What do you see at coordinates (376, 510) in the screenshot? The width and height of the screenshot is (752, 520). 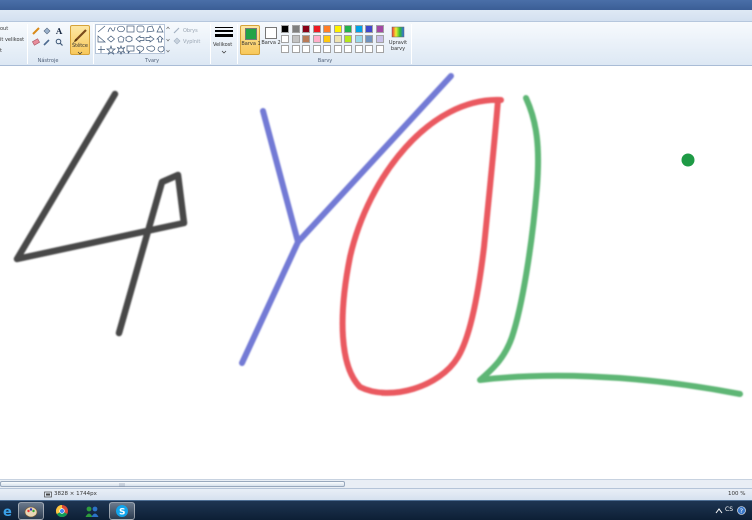 I see `taskbar: e S CS ?` at bounding box center [376, 510].